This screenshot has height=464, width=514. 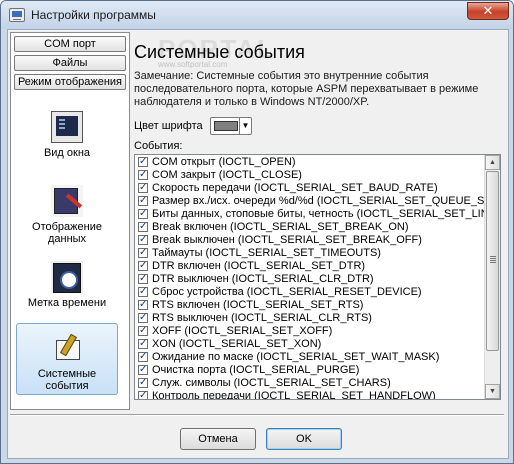 I want to click on event-label: RTS выключен (IOCTL_SERIAL_CLR_RTS), so click(x=262, y=318).